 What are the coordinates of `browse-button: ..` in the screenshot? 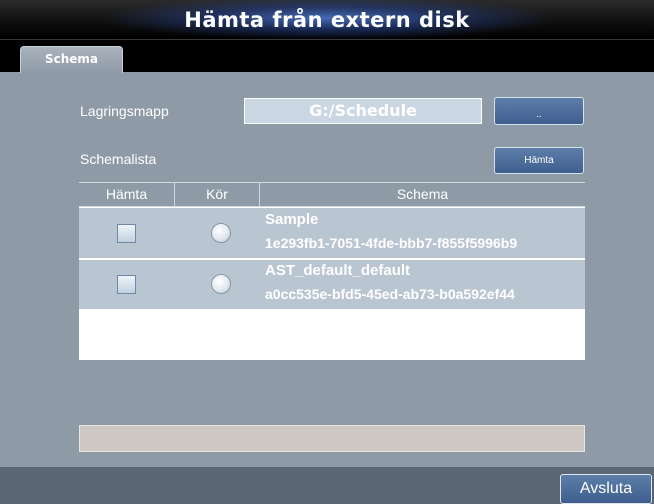 It's located at (539, 111).